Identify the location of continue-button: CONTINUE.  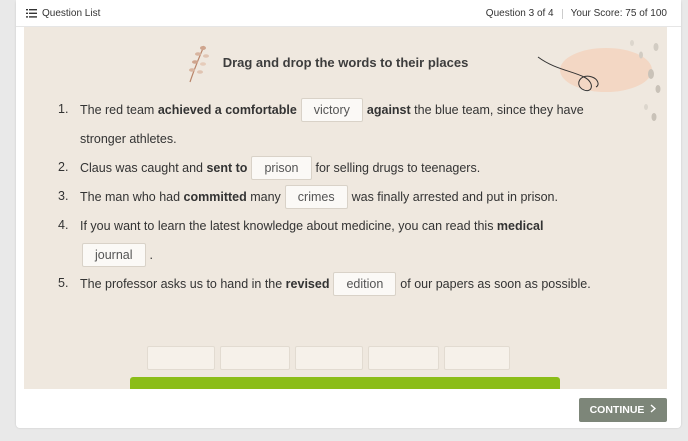
(623, 410).